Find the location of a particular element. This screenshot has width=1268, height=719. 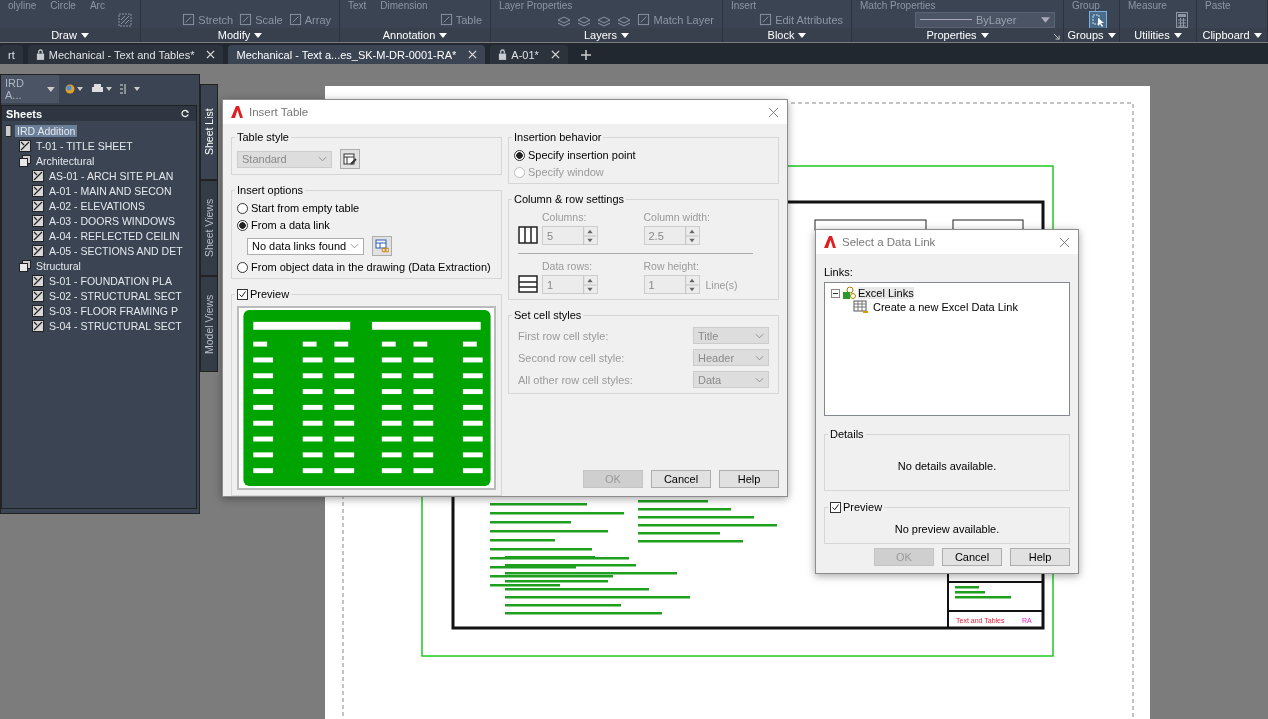

list-options-icon is located at coordinates (130, 89).